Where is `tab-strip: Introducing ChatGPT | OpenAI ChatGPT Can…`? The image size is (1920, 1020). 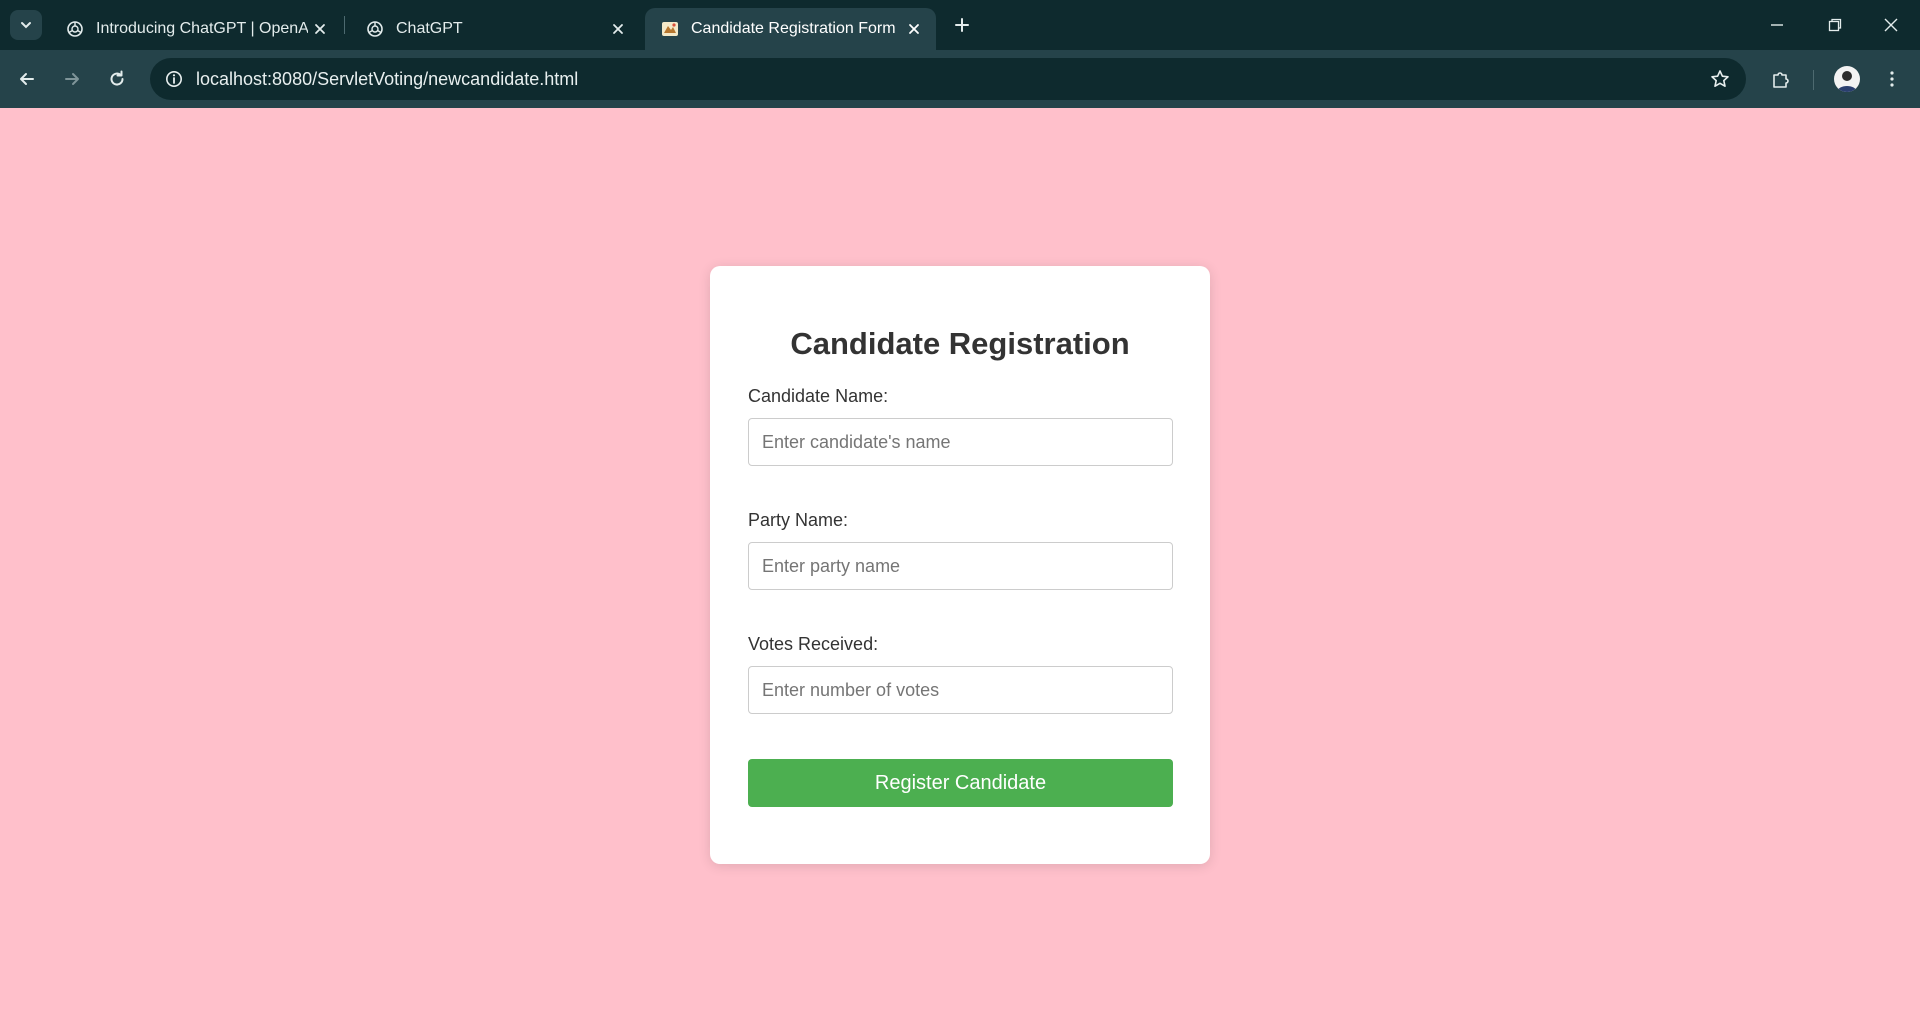
tab-strip: Introducing ChatGPT | OpenAI ChatGPT Can… is located at coordinates (960, 25).